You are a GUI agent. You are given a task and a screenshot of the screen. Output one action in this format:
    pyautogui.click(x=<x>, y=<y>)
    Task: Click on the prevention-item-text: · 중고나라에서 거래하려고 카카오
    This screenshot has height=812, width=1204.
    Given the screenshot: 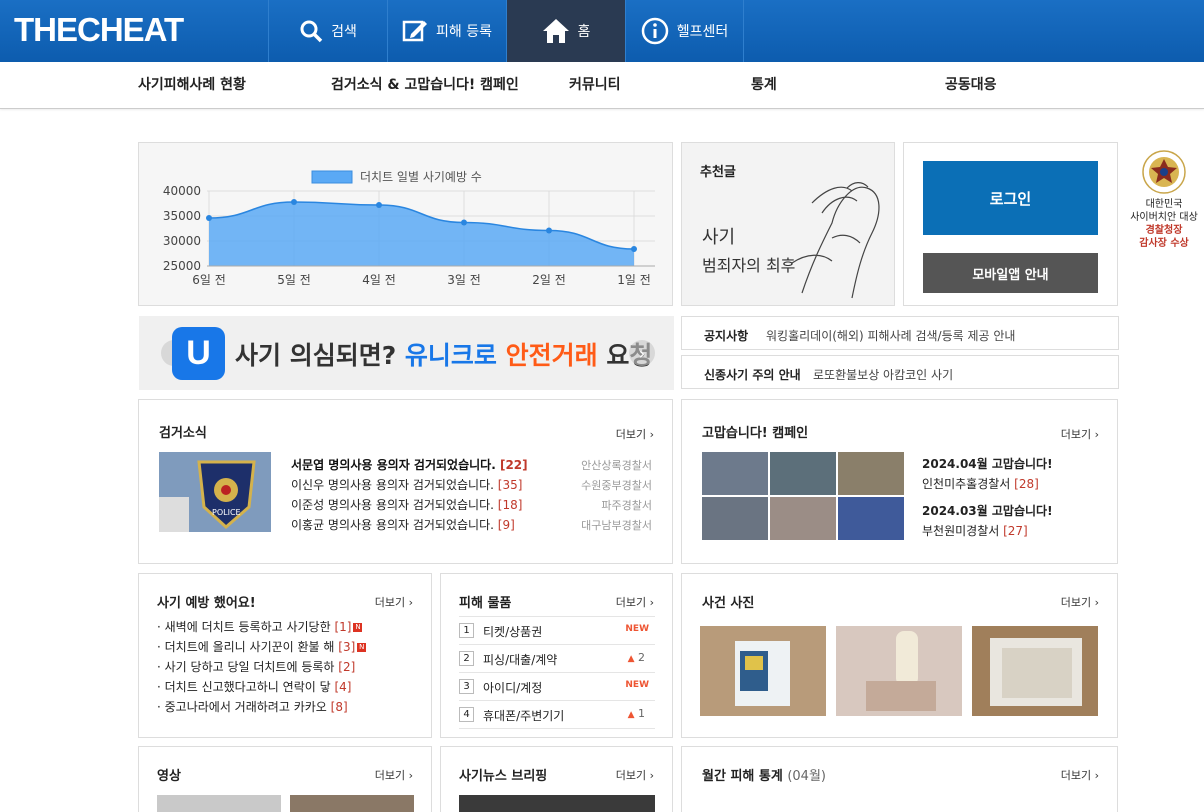 What is the action you would take?
    pyautogui.click(x=242, y=707)
    